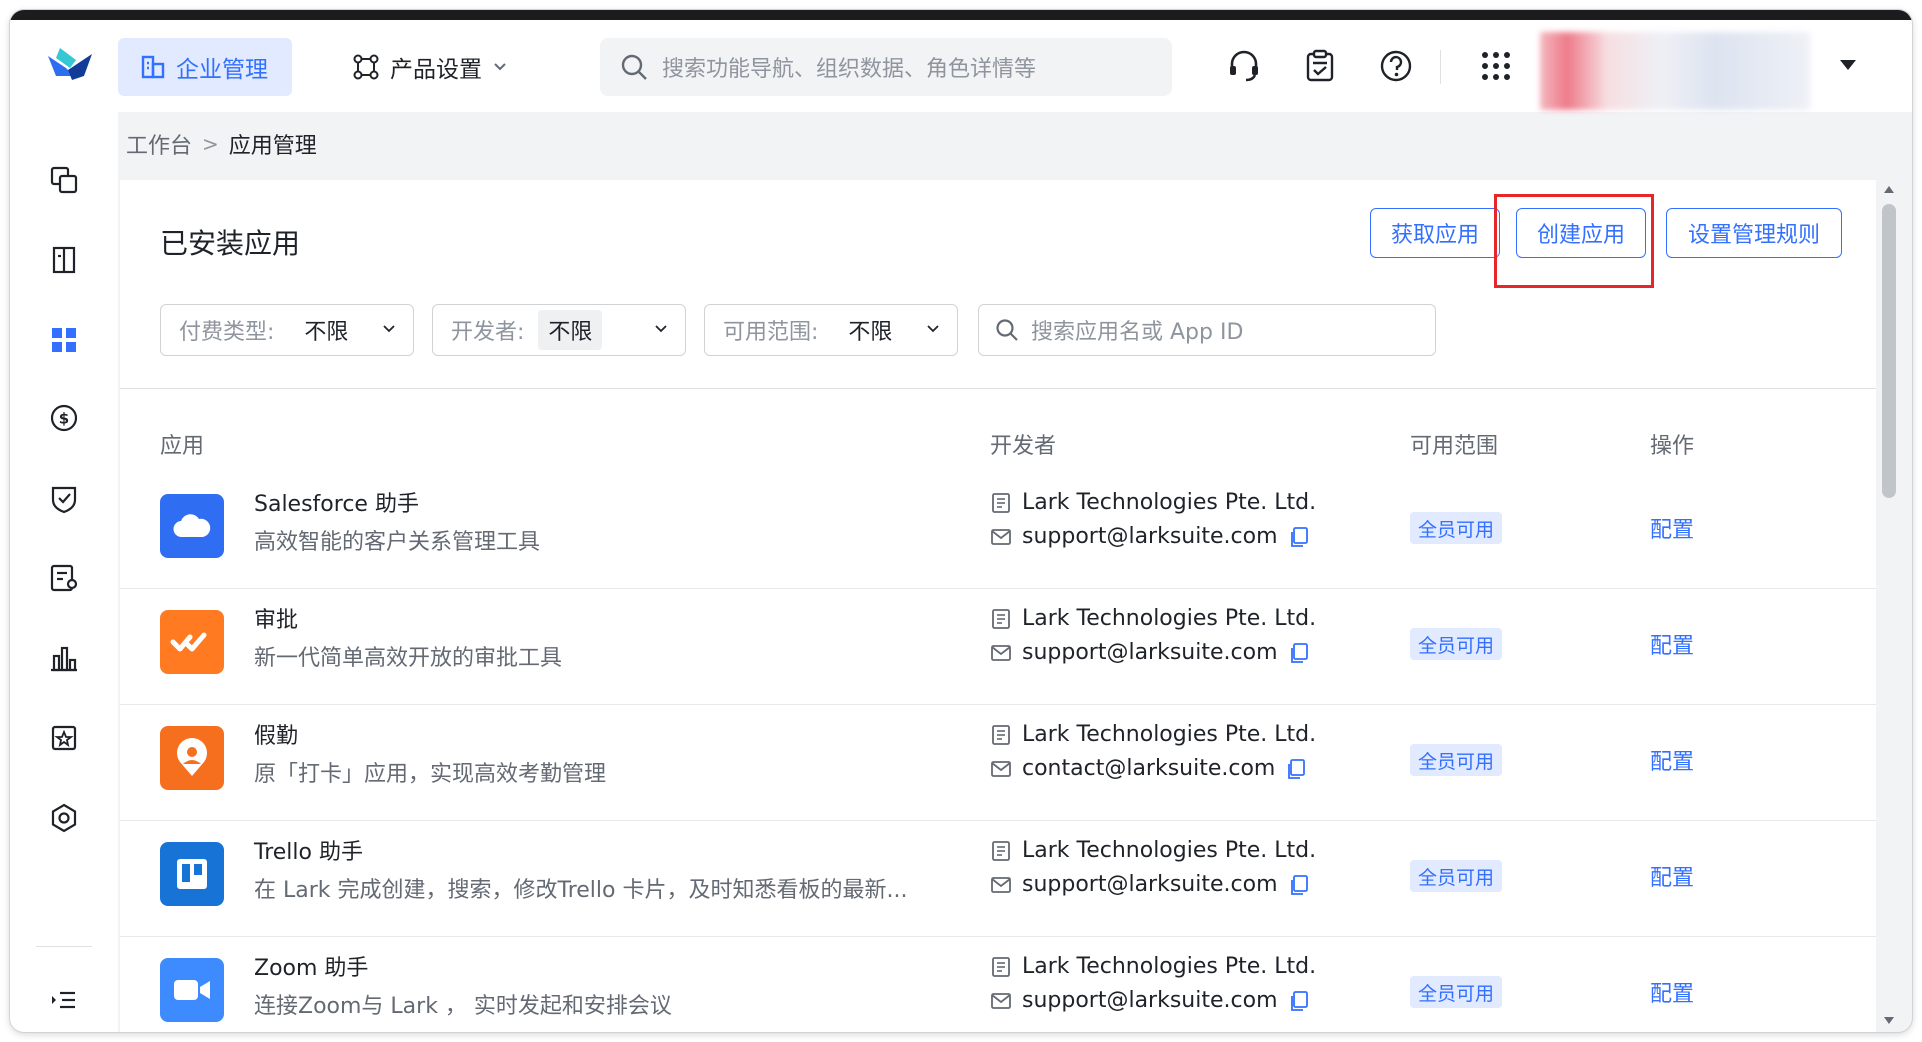 The width and height of the screenshot is (1922, 1042). What do you see at coordinates (64, 738) in the screenshot?
I see `sidebar-workplace-icon` at bounding box center [64, 738].